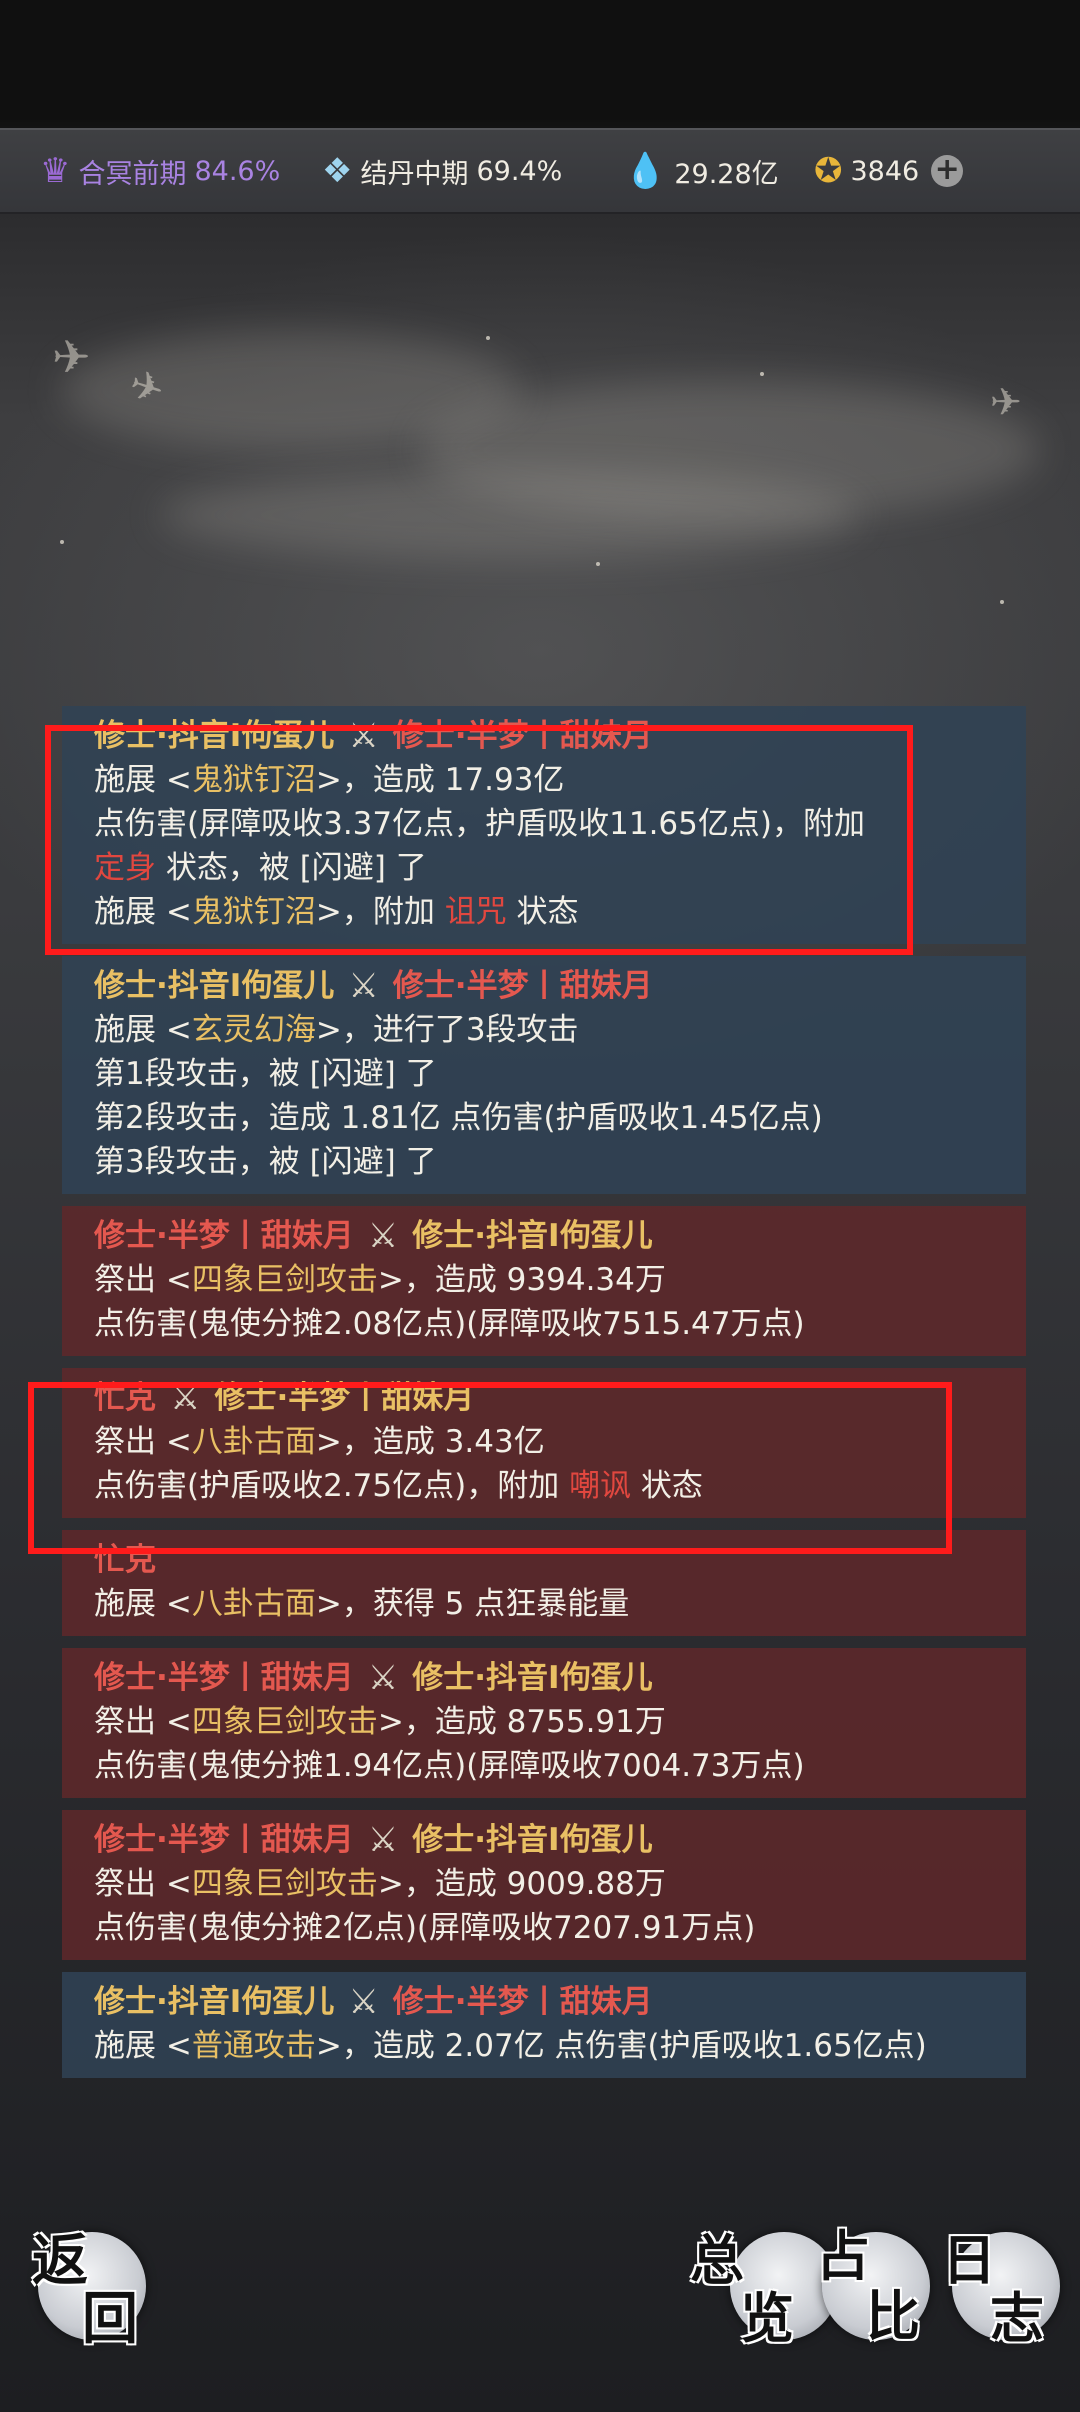 Image resolution: width=1080 pixels, height=2412 pixels. What do you see at coordinates (475, 912) in the screenshot?
I see `status-effect: 诅咒` at bounding box center [475, 912].